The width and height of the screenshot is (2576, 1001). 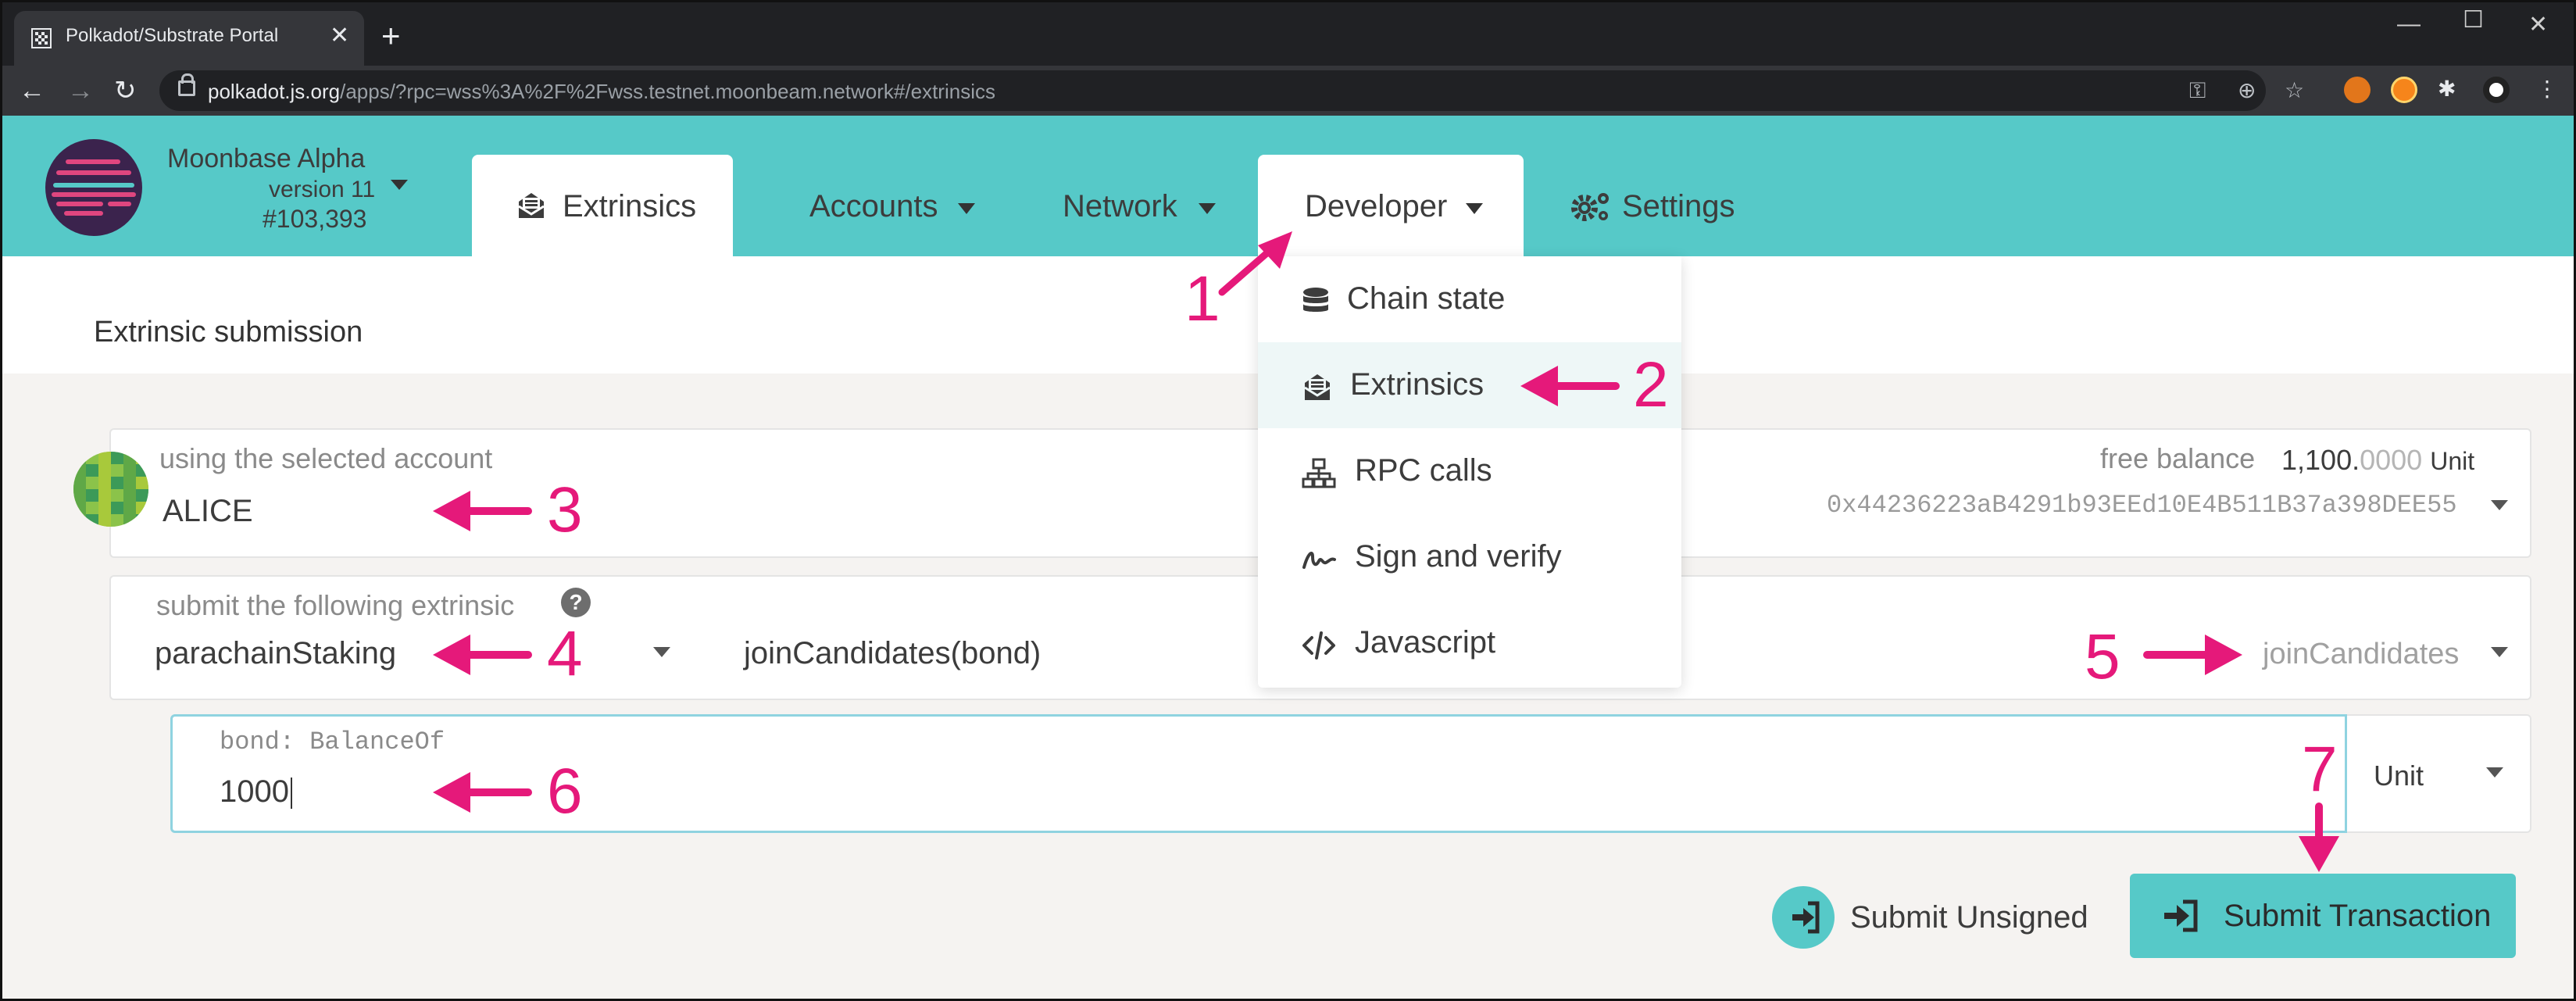 I want to click on pallet-select: parachainStaking, so click(x=276, y=653).